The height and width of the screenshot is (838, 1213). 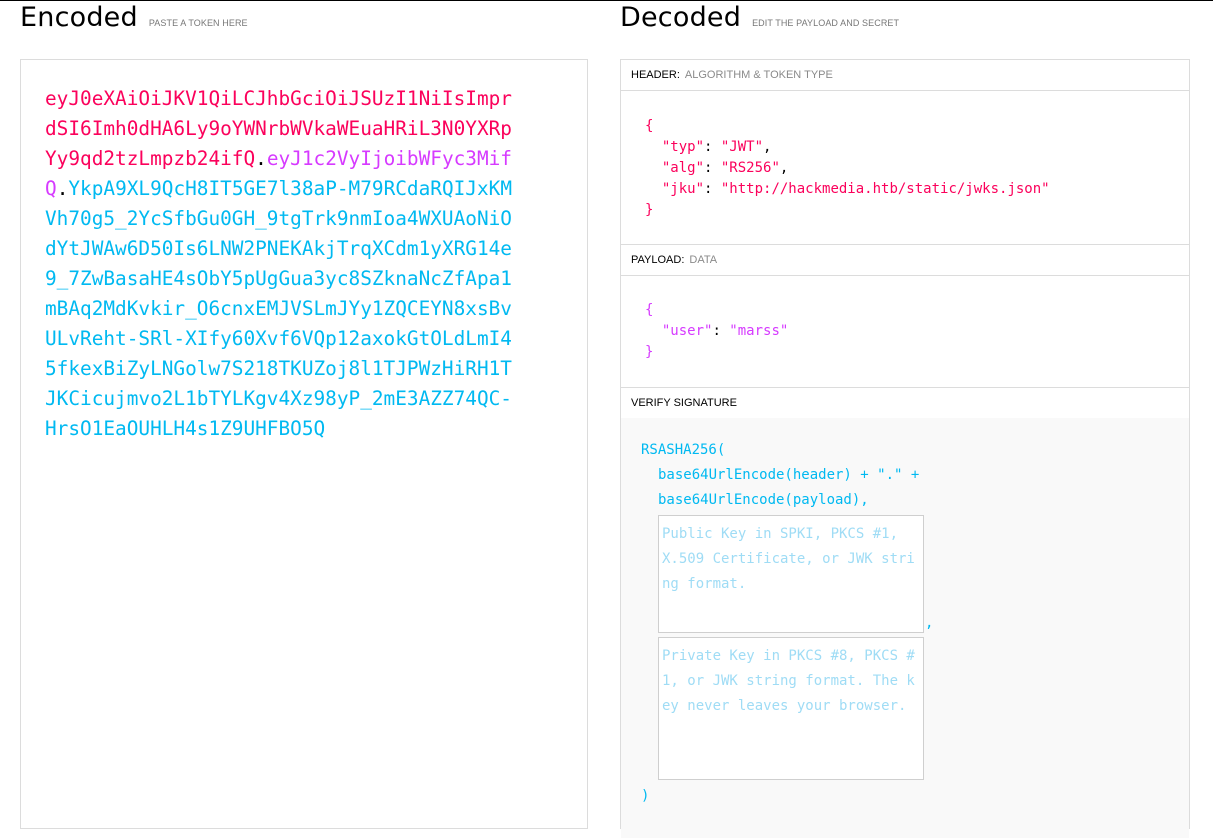 I want to click on payload-open-brace: {, so click(x=649, y=310).